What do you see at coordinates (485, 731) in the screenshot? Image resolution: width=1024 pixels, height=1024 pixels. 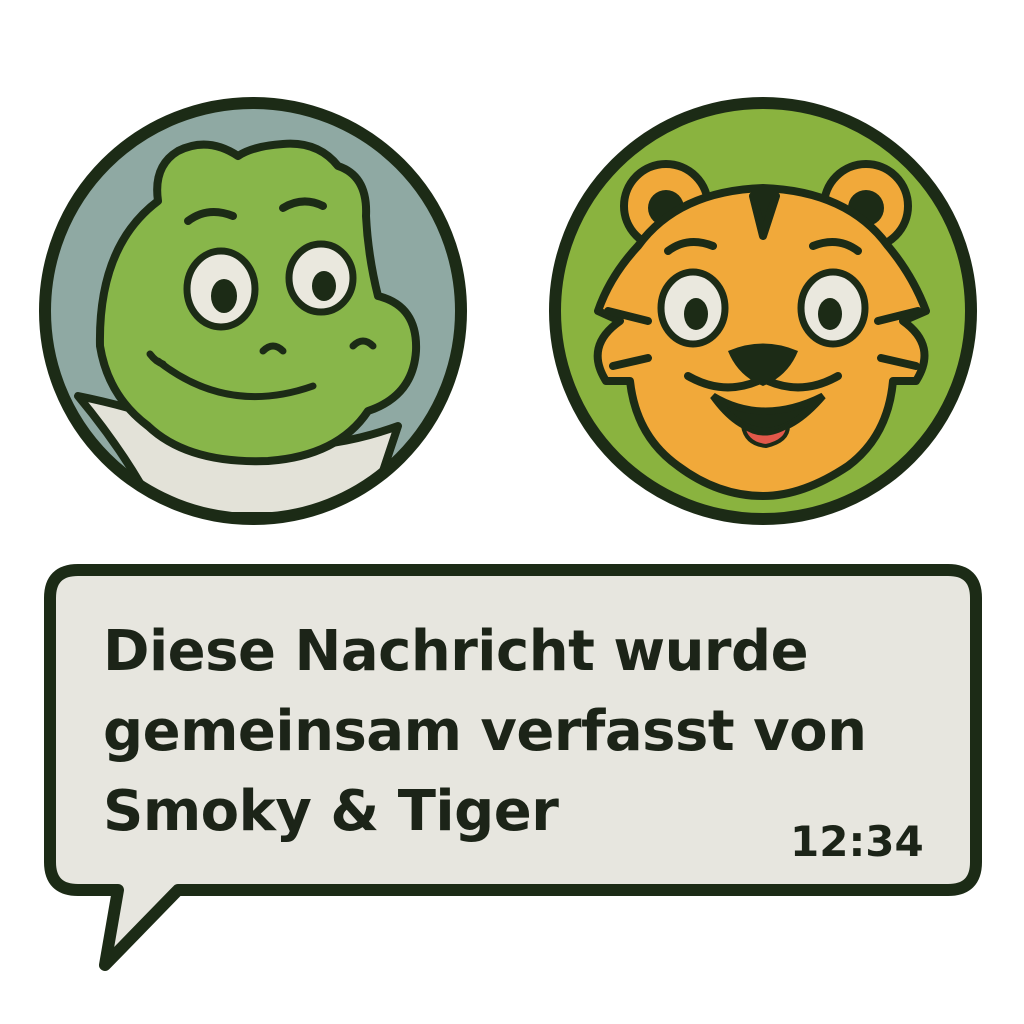 I see `message-line: gemeinsam verfasst von` at bounding box center [485, 731].